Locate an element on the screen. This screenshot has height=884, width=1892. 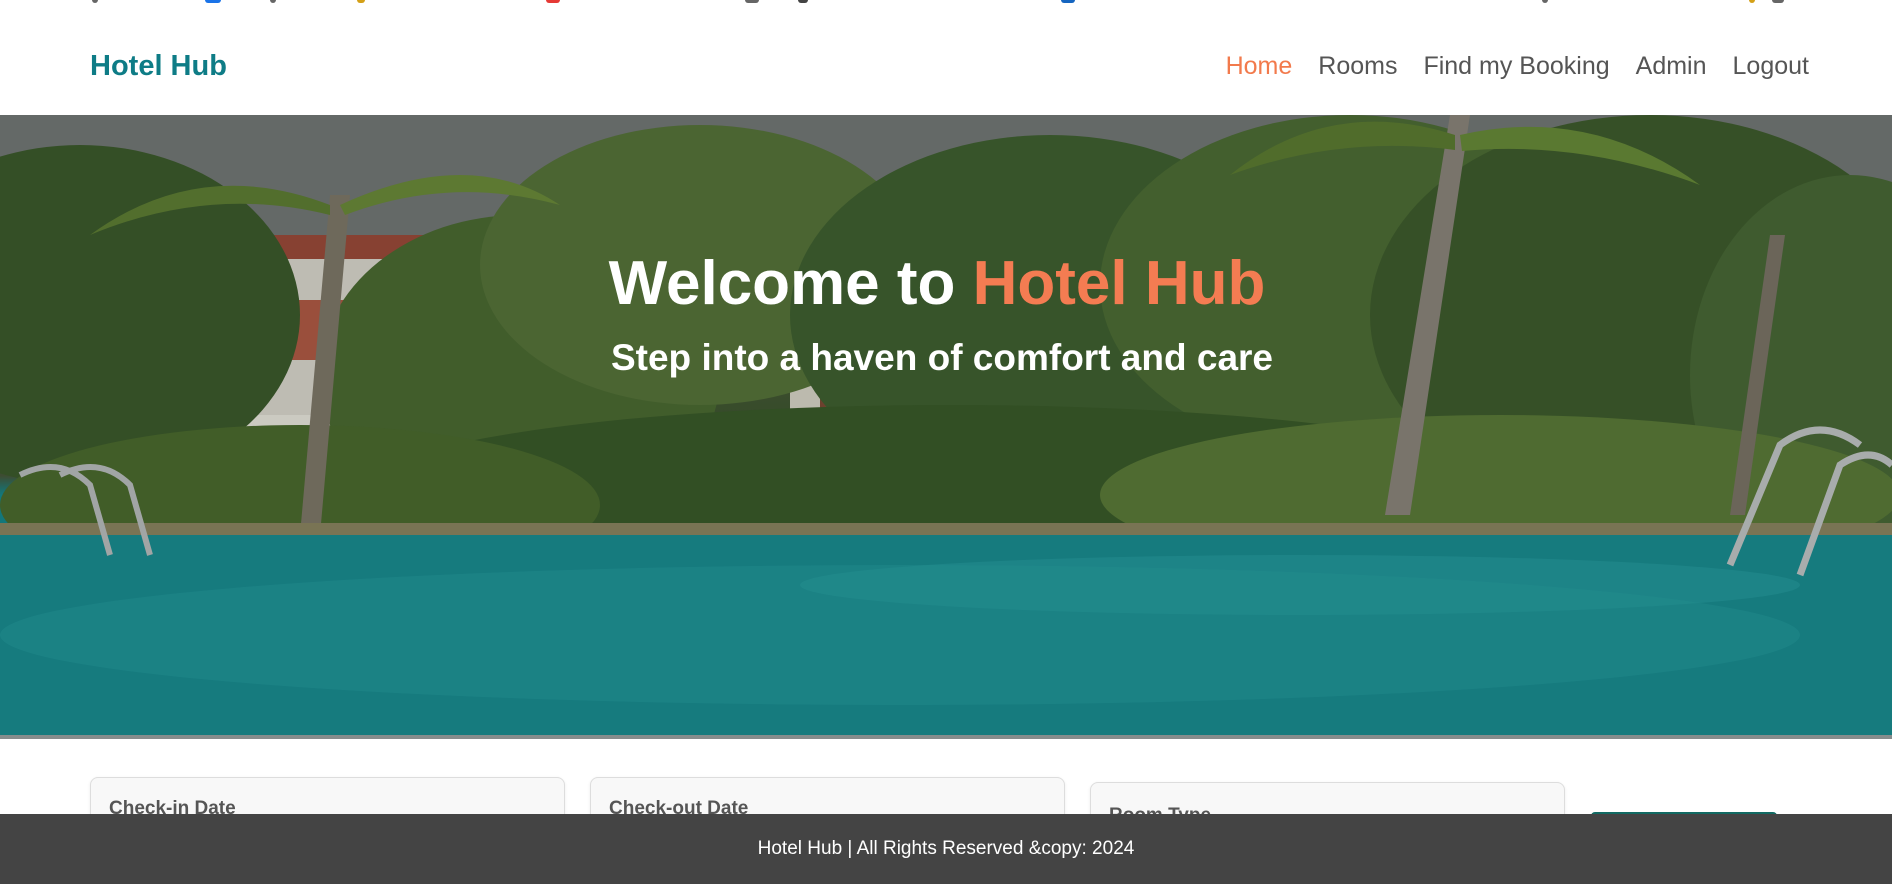
hero-subtitle: Step into a haven of comfort and care is located at coordinates (941, 357).